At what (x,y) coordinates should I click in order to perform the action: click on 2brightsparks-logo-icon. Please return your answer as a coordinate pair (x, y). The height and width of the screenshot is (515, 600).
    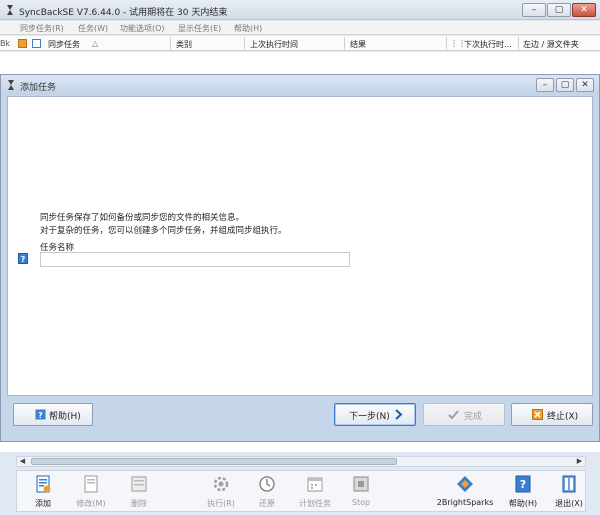
    Looking at the image, I should click on (465, 484).